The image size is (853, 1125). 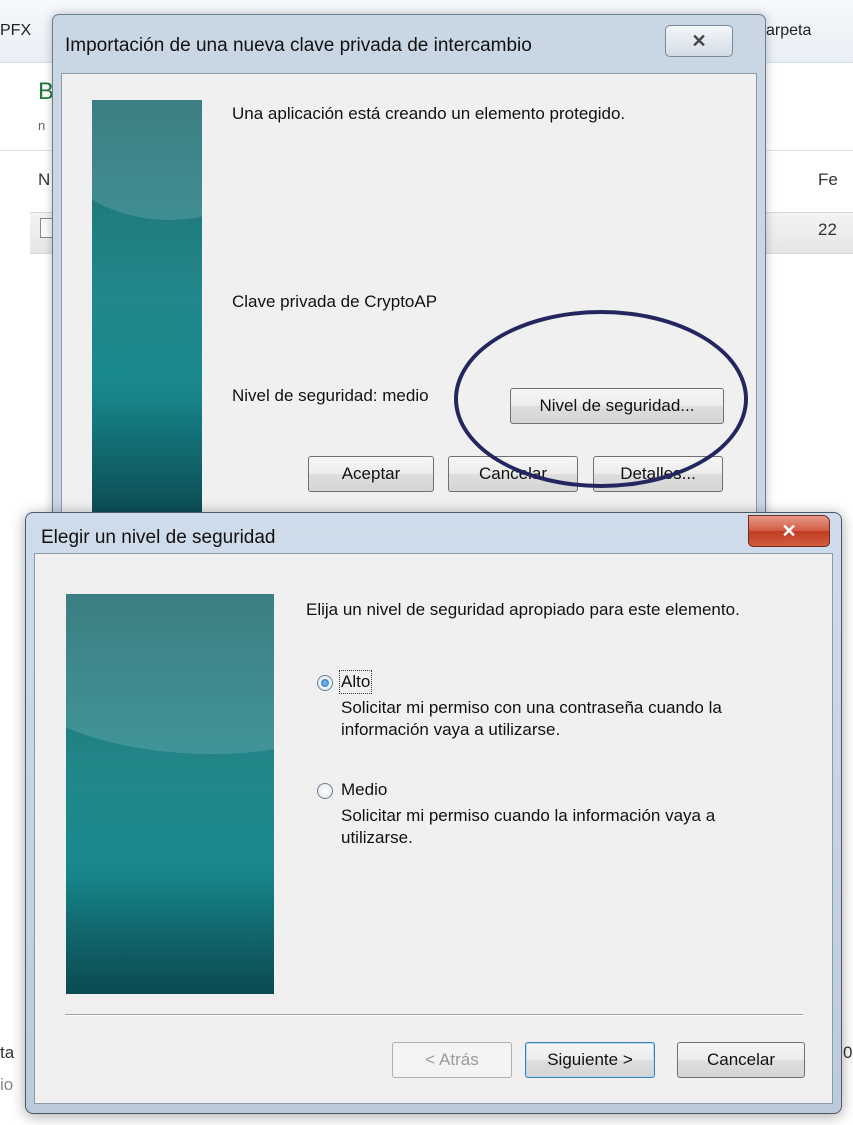 I want to click on security-level-label: Nivel de seguridad: medio, so click(x=330, y=395).